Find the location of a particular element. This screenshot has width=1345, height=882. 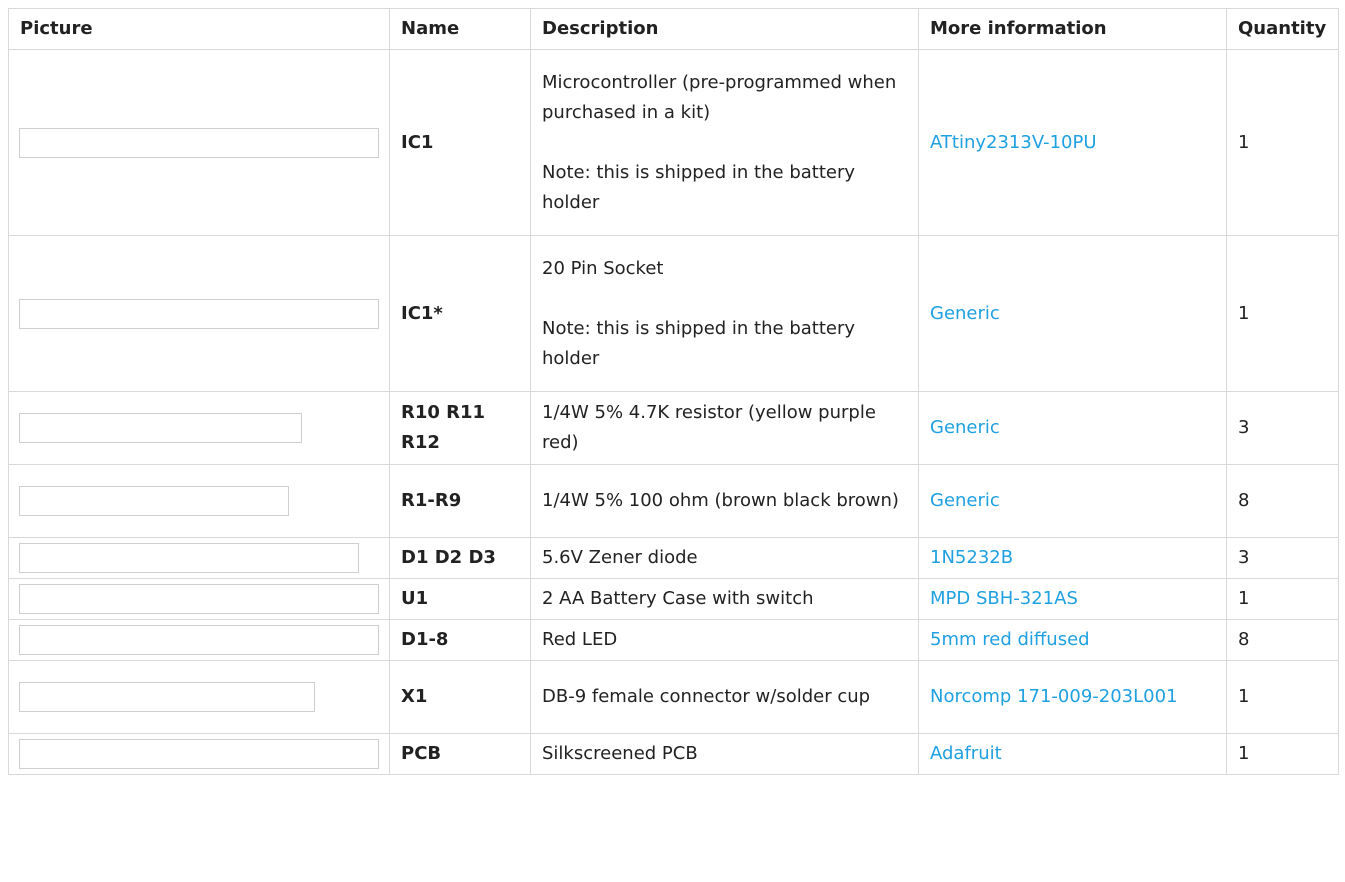

more-information-cell: ATtiny2313V-10PU is located at coordinates (1072, 142).